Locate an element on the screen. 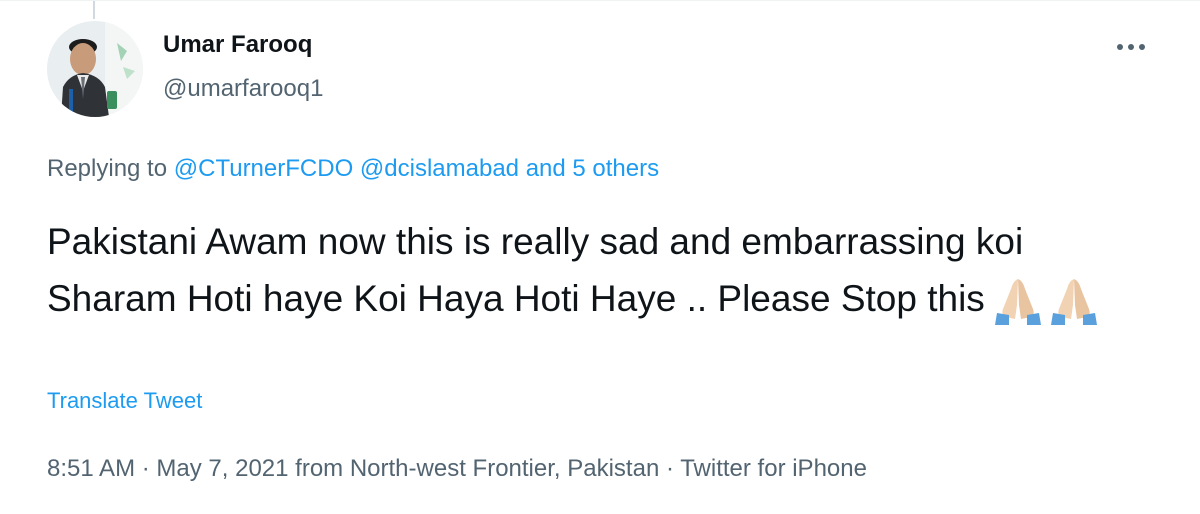 The image size is (1200, 514). more-options-button is located at coordinates (1131, 47).